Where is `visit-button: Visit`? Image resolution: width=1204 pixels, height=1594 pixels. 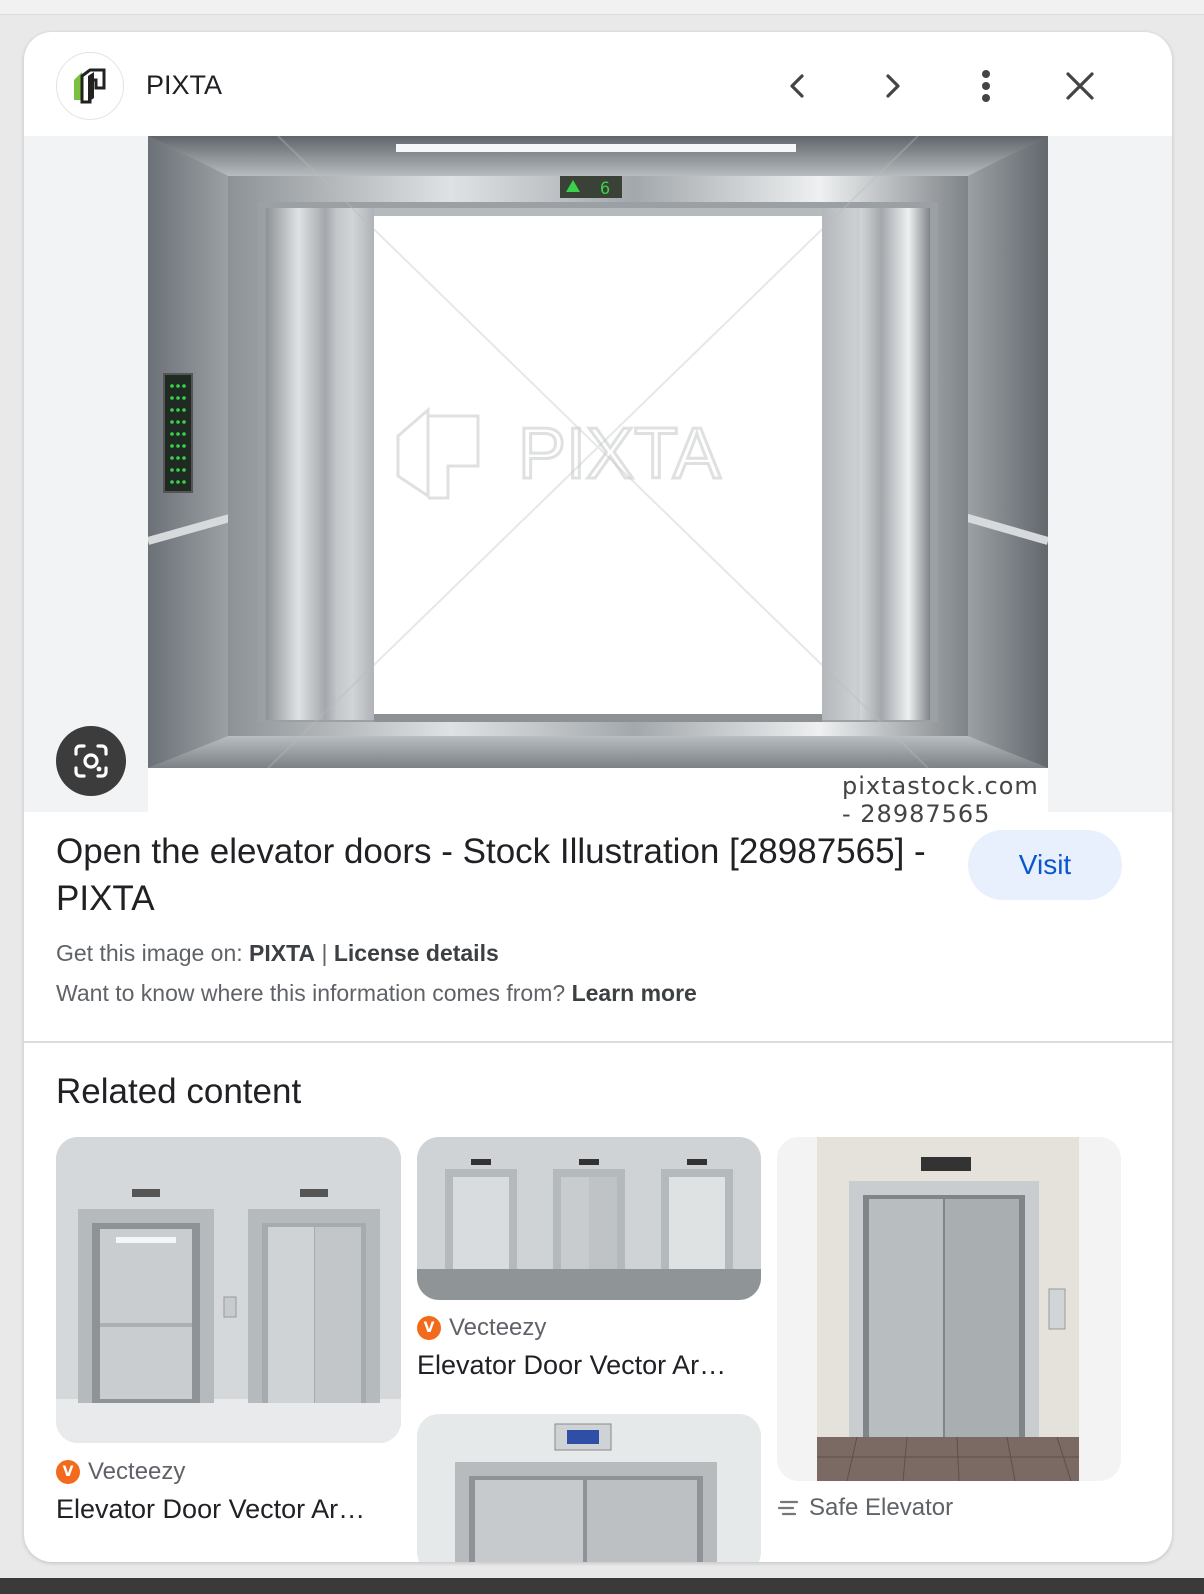 visit-button: Visit is located at coordinates (1045, 865).